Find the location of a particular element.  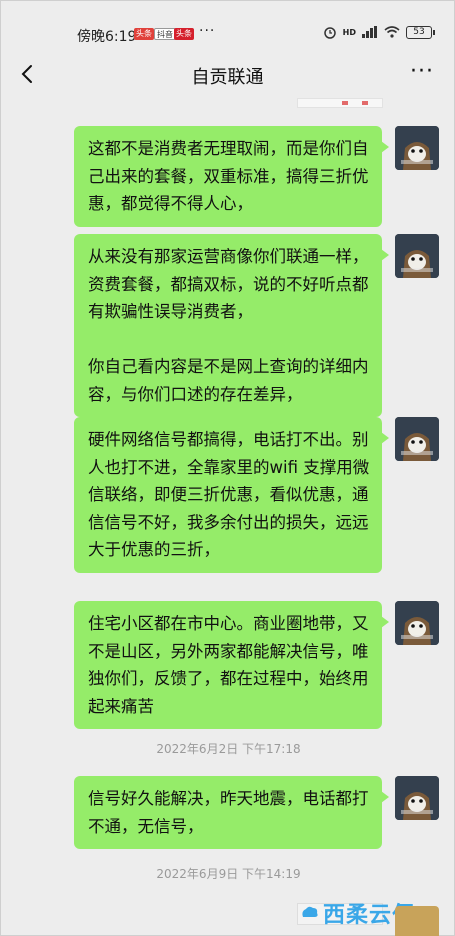

status-indicators: HD 53 is located at coordinates (379, 32).